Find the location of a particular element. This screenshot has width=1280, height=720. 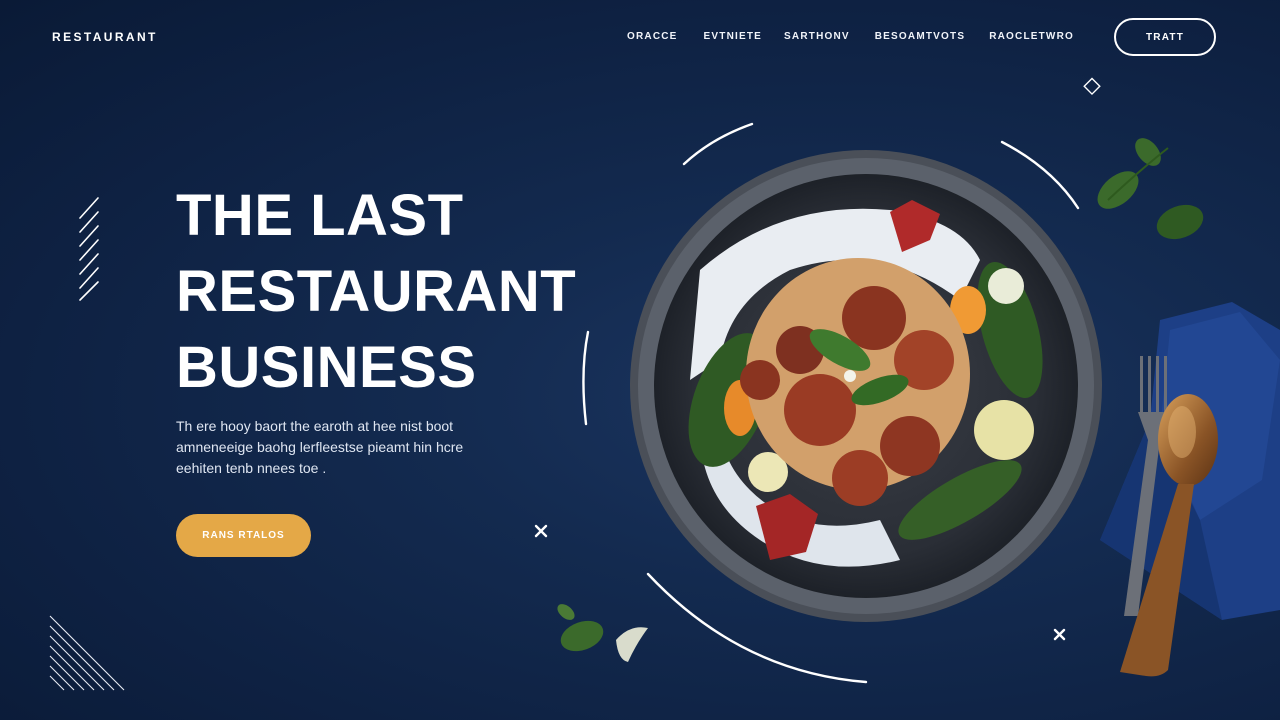

hero-headline: THE LAST RESTAURANT BUSINESS is located at coordinates (376, 292).